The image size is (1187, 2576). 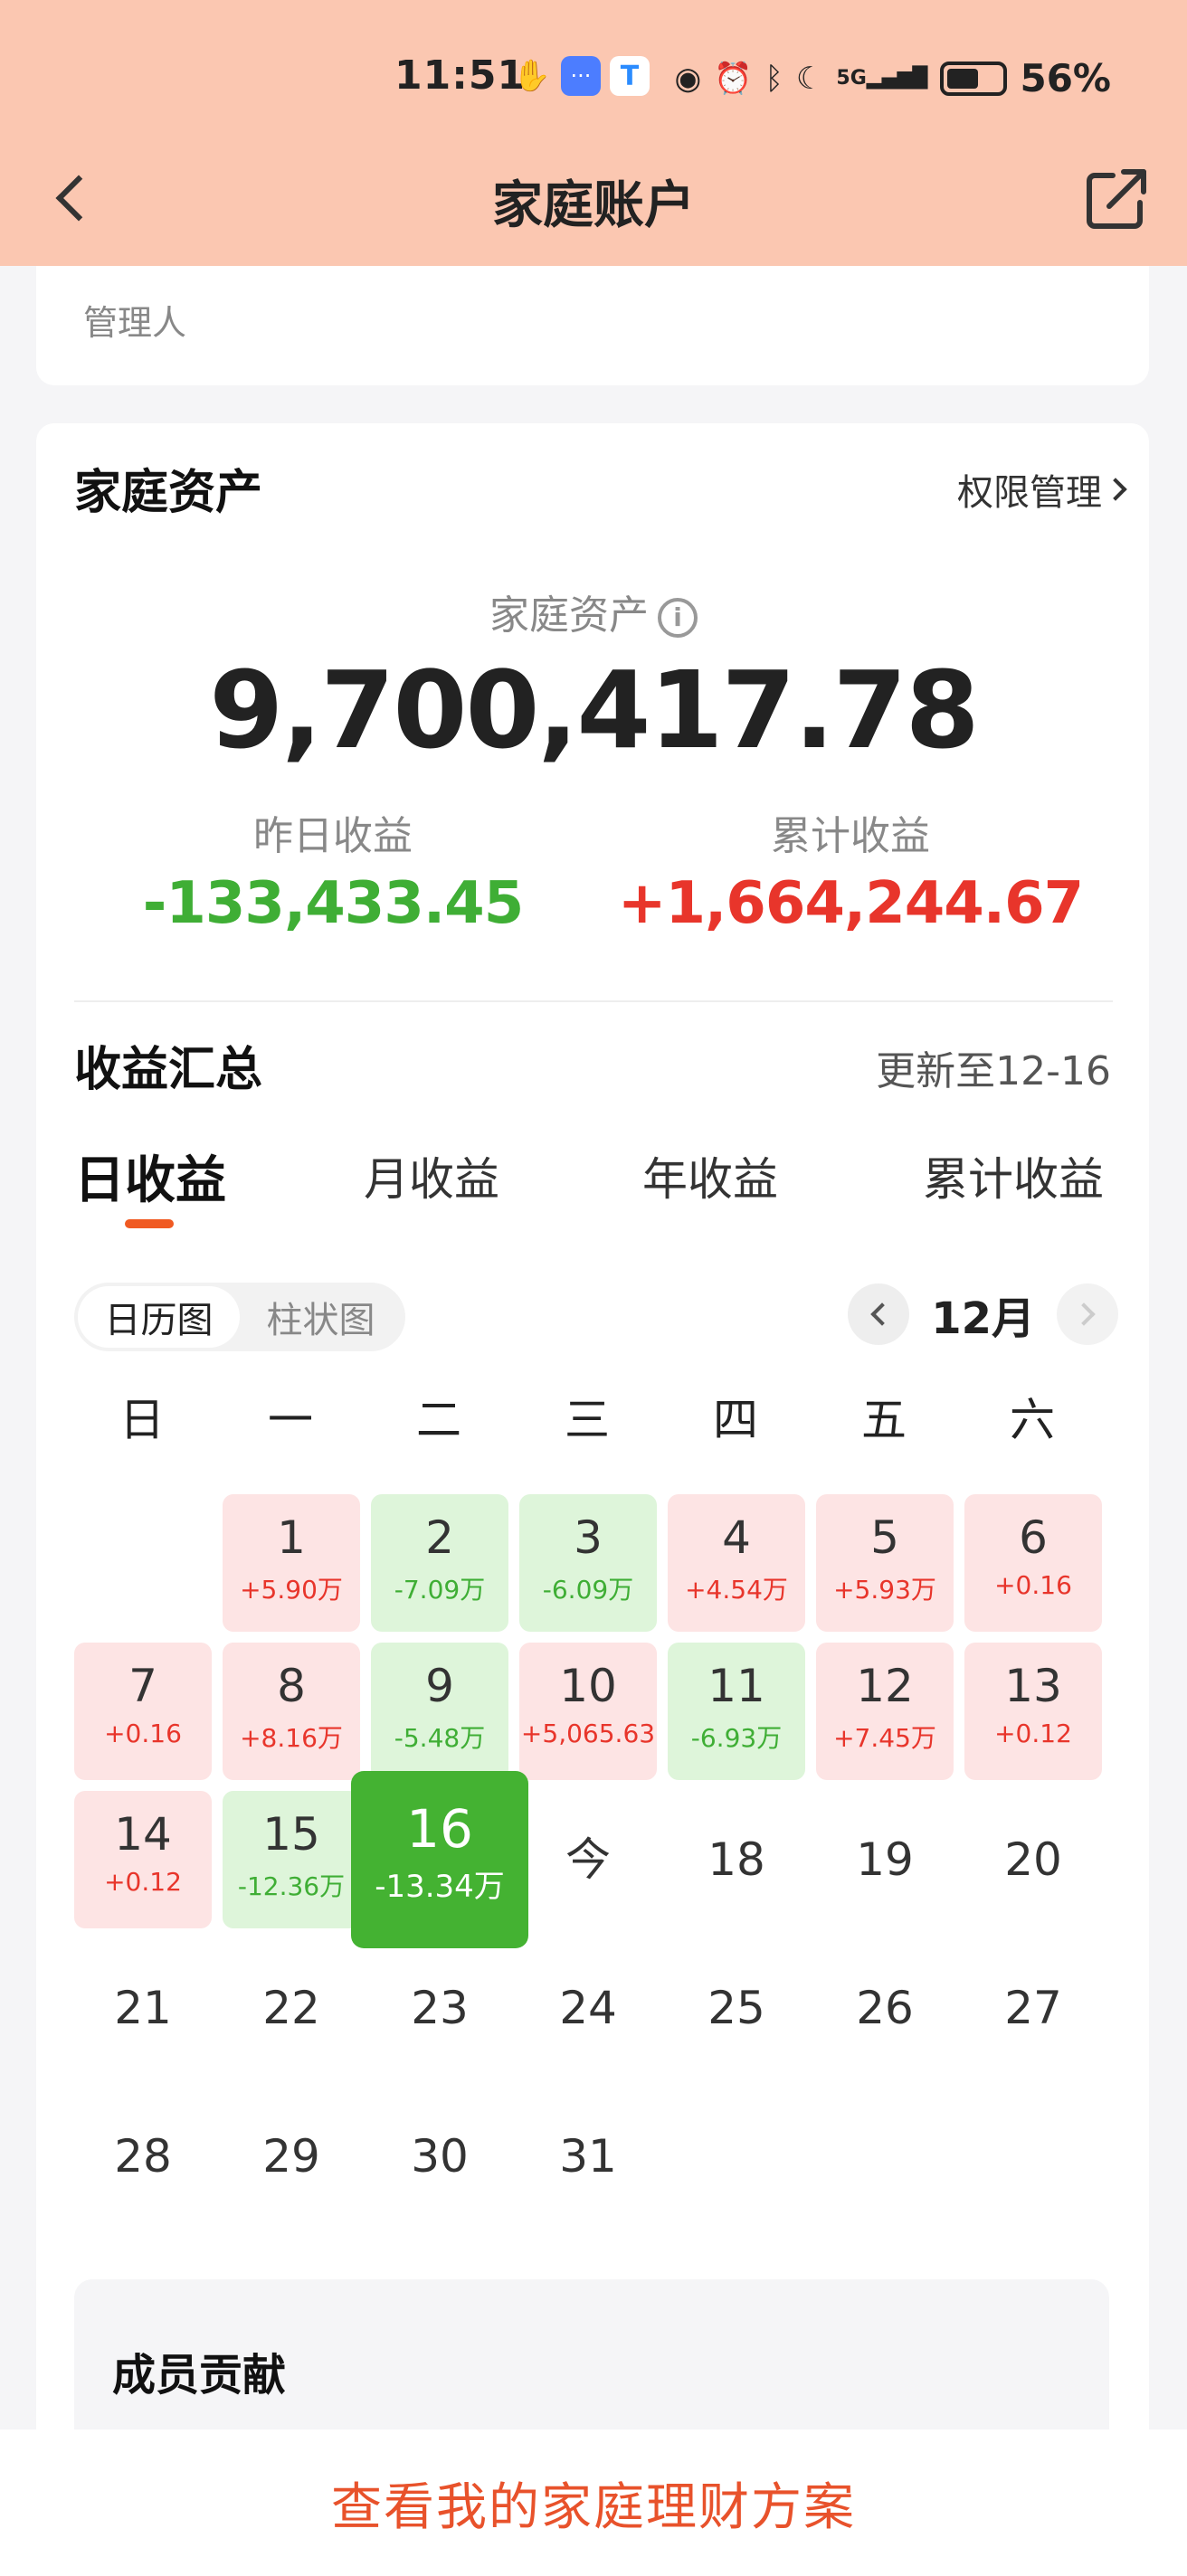 I want to click on calendar-day: 今, so click(x=588, y=1860).